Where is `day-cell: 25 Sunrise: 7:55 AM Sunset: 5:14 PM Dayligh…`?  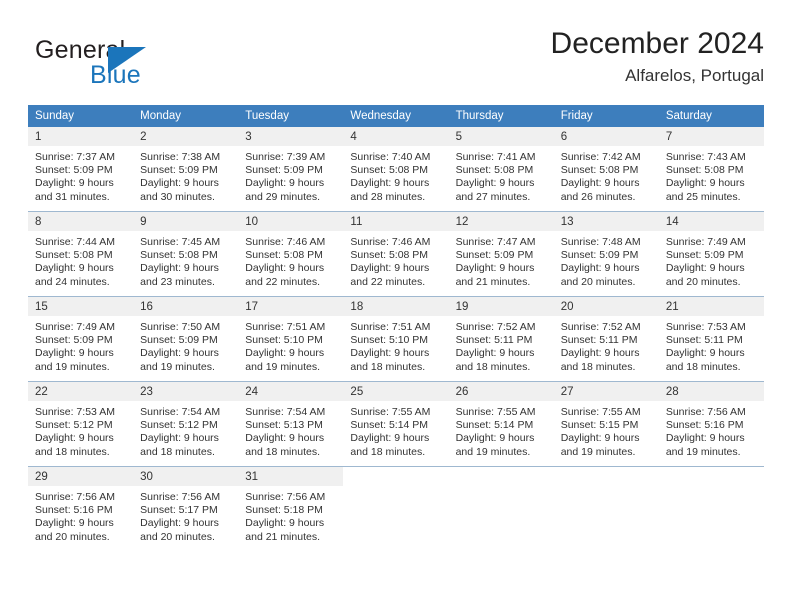
day-cell: 25 Sunrise: 7:55 AM Sunset: 5:14 PM Dayligh… is located at coordinates (396, 424).